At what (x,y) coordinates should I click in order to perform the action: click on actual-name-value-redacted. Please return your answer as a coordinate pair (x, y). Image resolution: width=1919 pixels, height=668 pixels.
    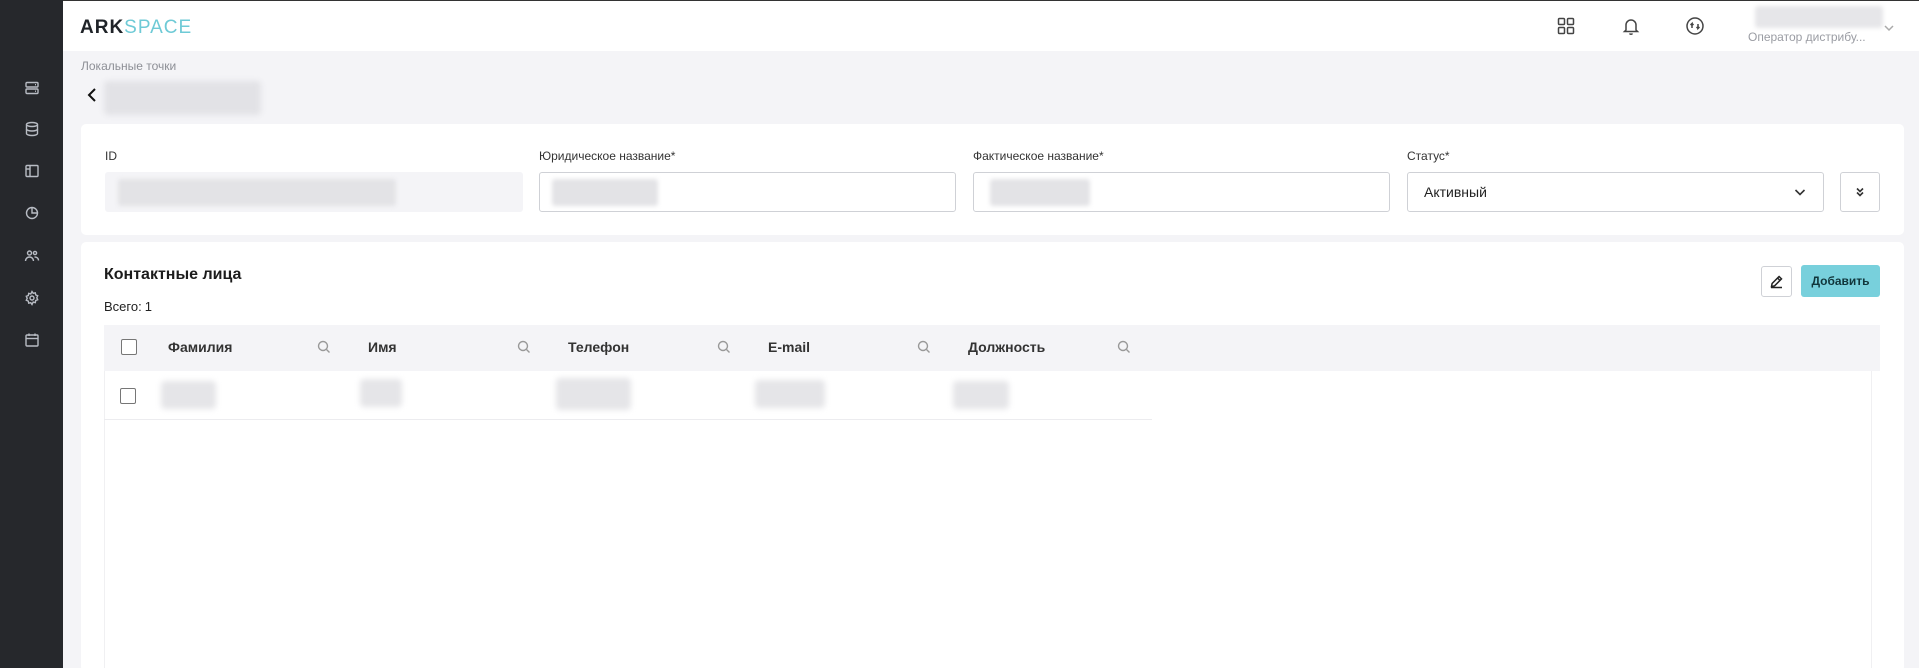
    Looking at the image, I should click on (1040, 192).